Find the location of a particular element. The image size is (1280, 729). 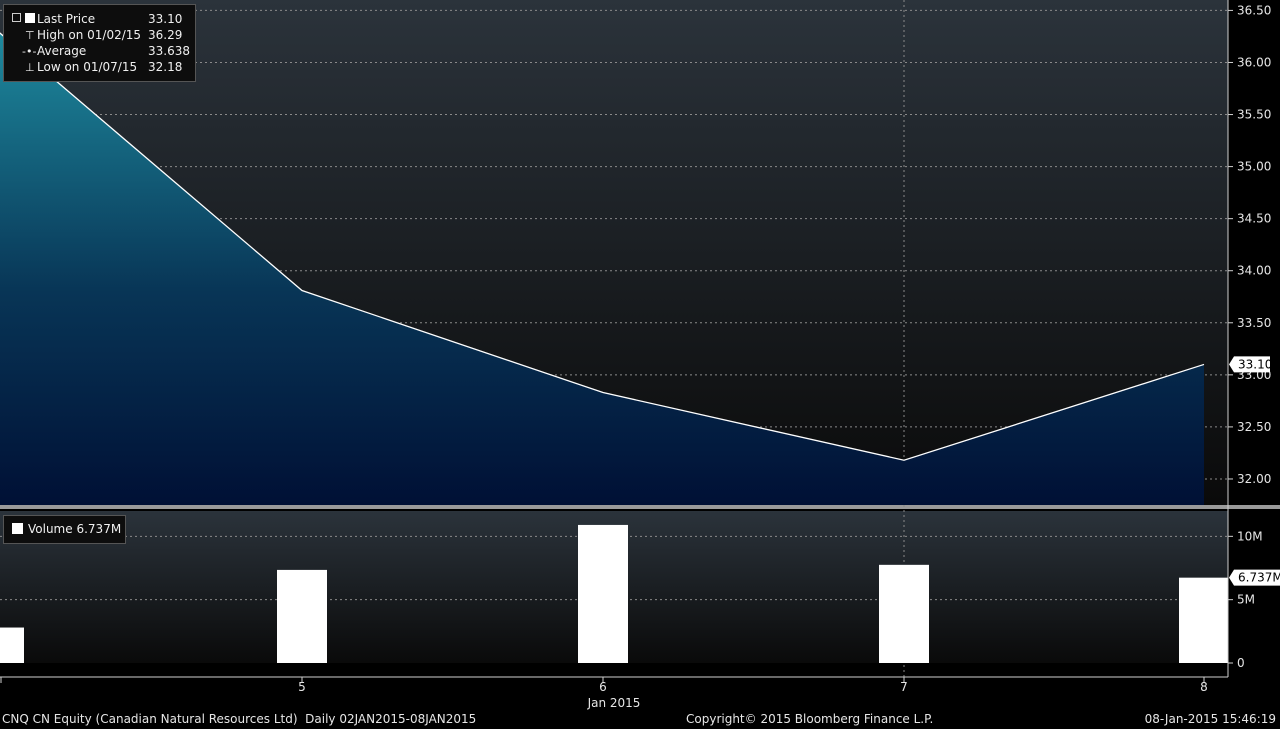

high-marker-icon: ⊤ is located at coordinates (30, 35).